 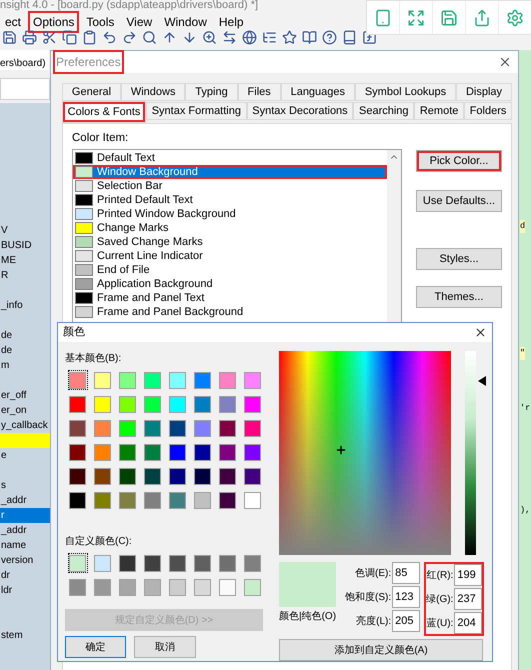 What do you see at coordinates (149, 37) in the screenshot?
I see `search-icon` at bounding box center [149, 37].